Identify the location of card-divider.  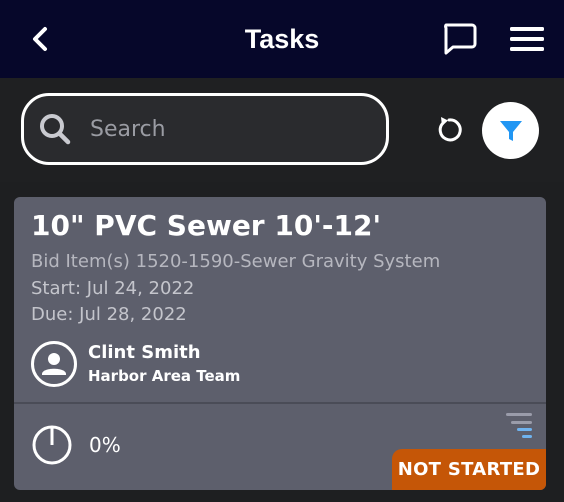
(280, 403).